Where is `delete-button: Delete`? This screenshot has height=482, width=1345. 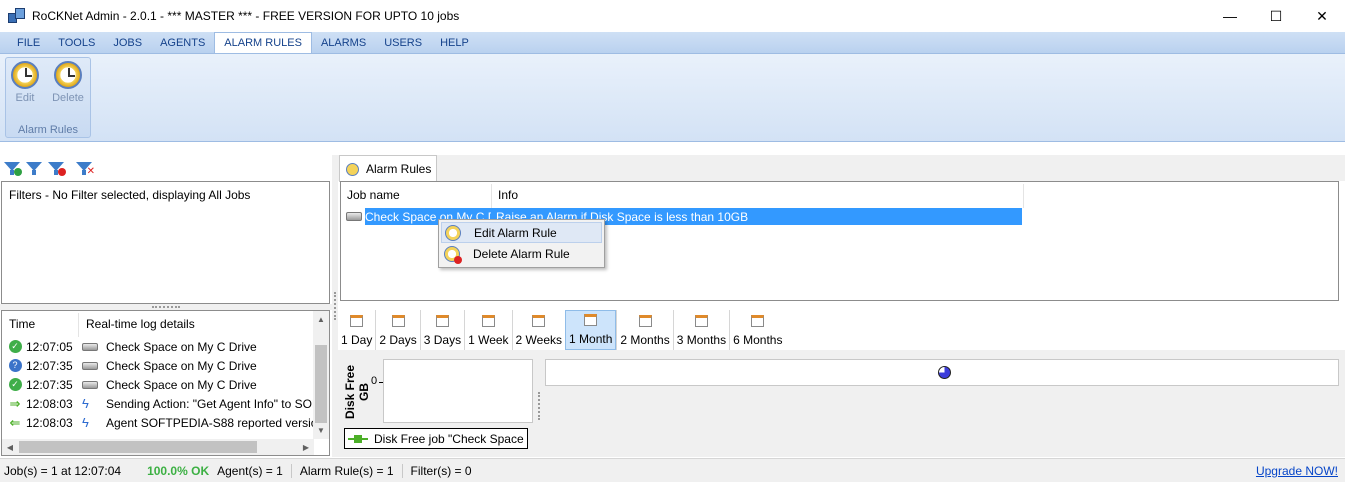 delete-button: Delete is located at coordinates (68, 88).